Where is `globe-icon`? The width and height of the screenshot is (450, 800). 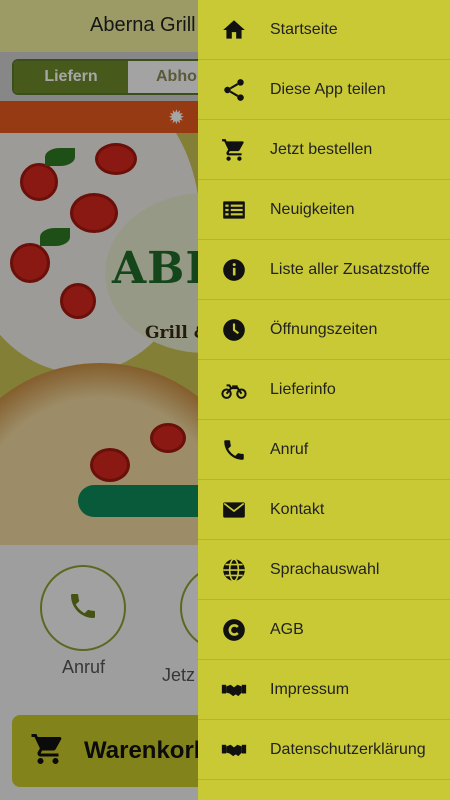 globe-icon is located at coordinates (234, 570).